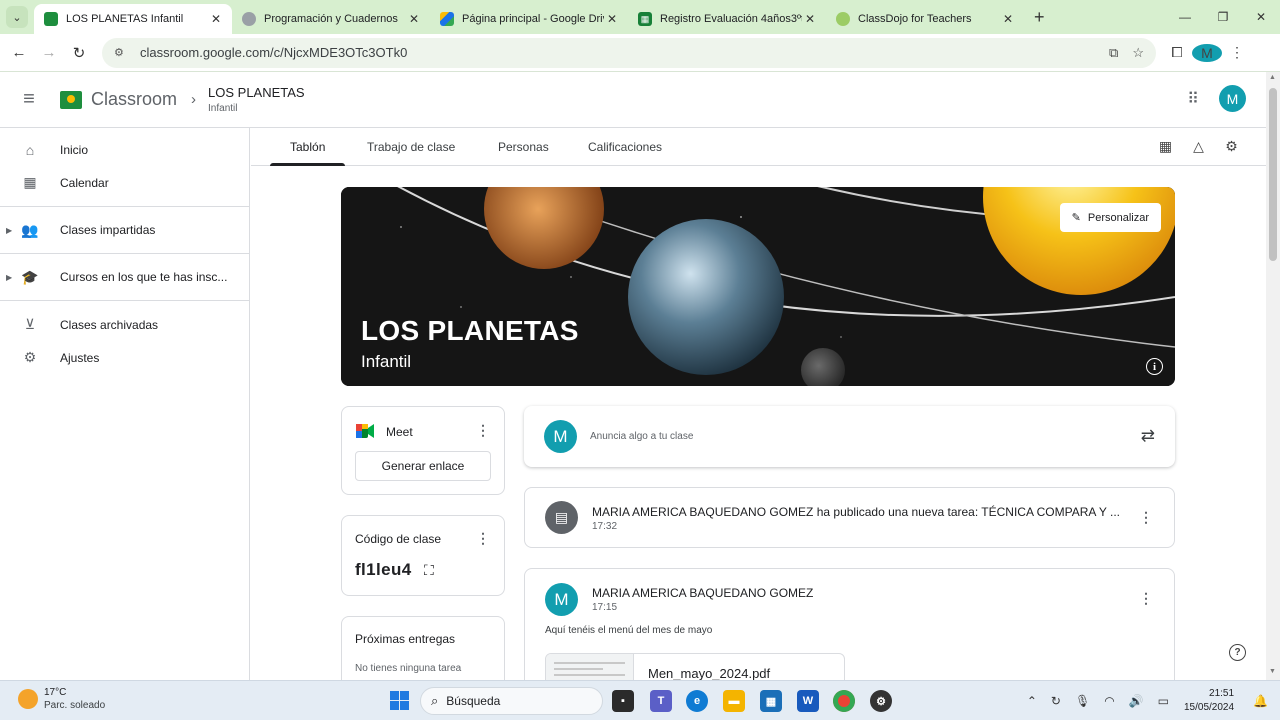 The image size is (1280, 721). Describe the element at coordinates (405, 639) in the screenshot. I see `upcoming-title: Próximas entregas` at that location.